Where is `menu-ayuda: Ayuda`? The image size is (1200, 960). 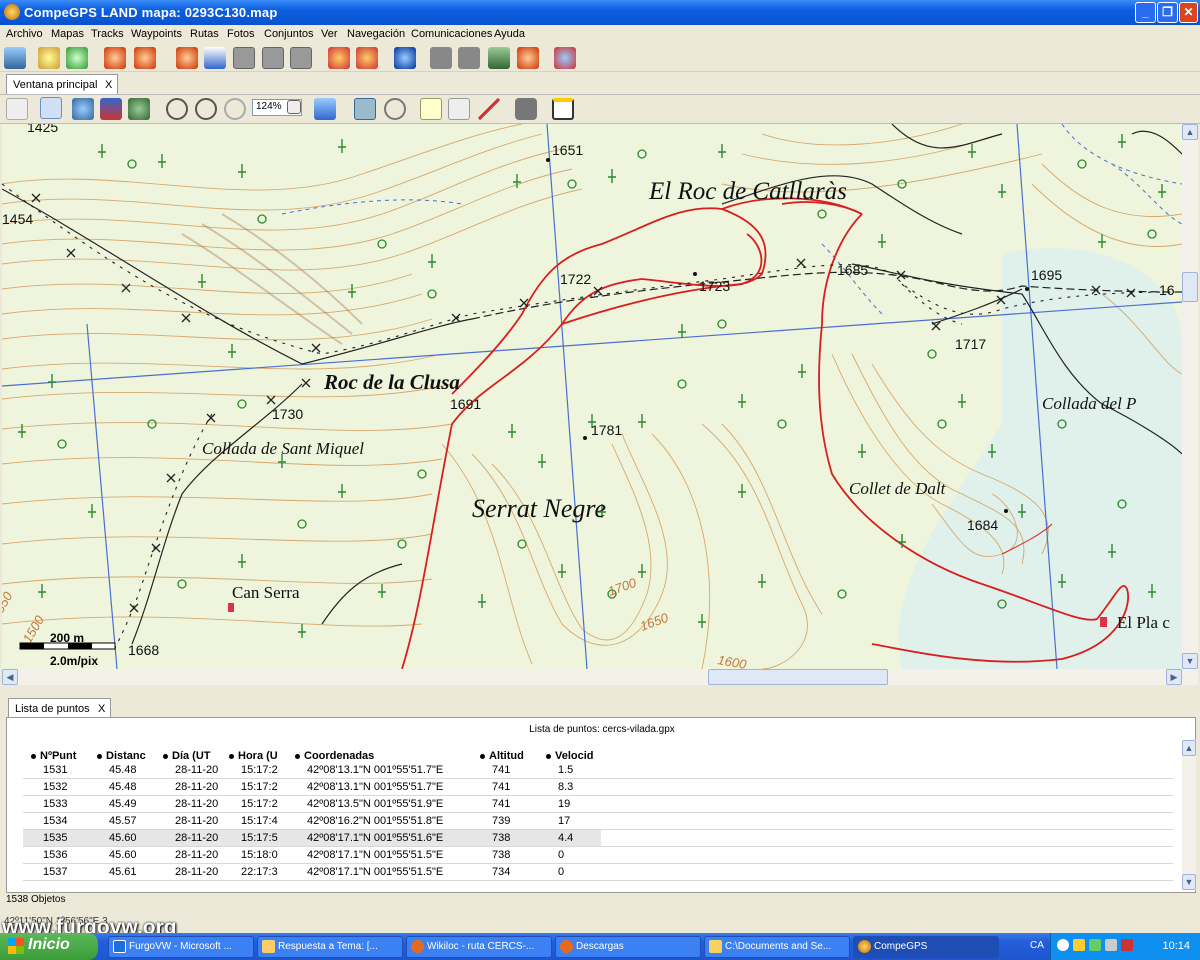
menu-ayuda: Ayuda is located at coordinates (509, 34).